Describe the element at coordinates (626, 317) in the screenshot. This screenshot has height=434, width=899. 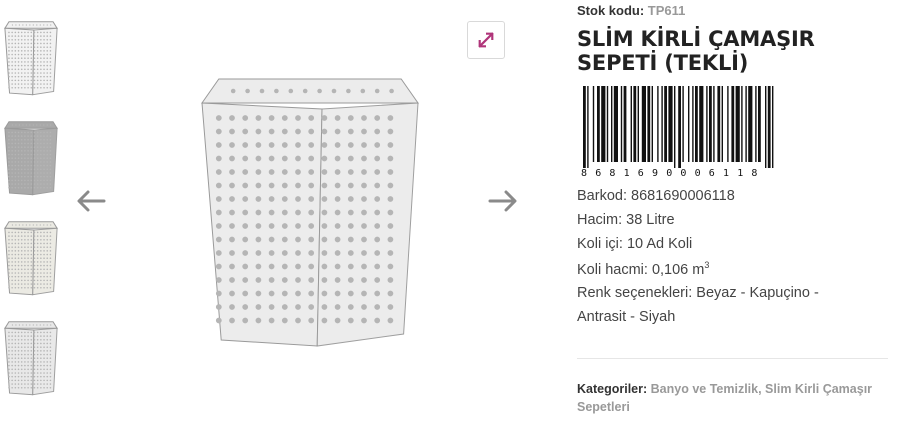
I see `color-options-line-2: Antrasit - Siyah` at that location.